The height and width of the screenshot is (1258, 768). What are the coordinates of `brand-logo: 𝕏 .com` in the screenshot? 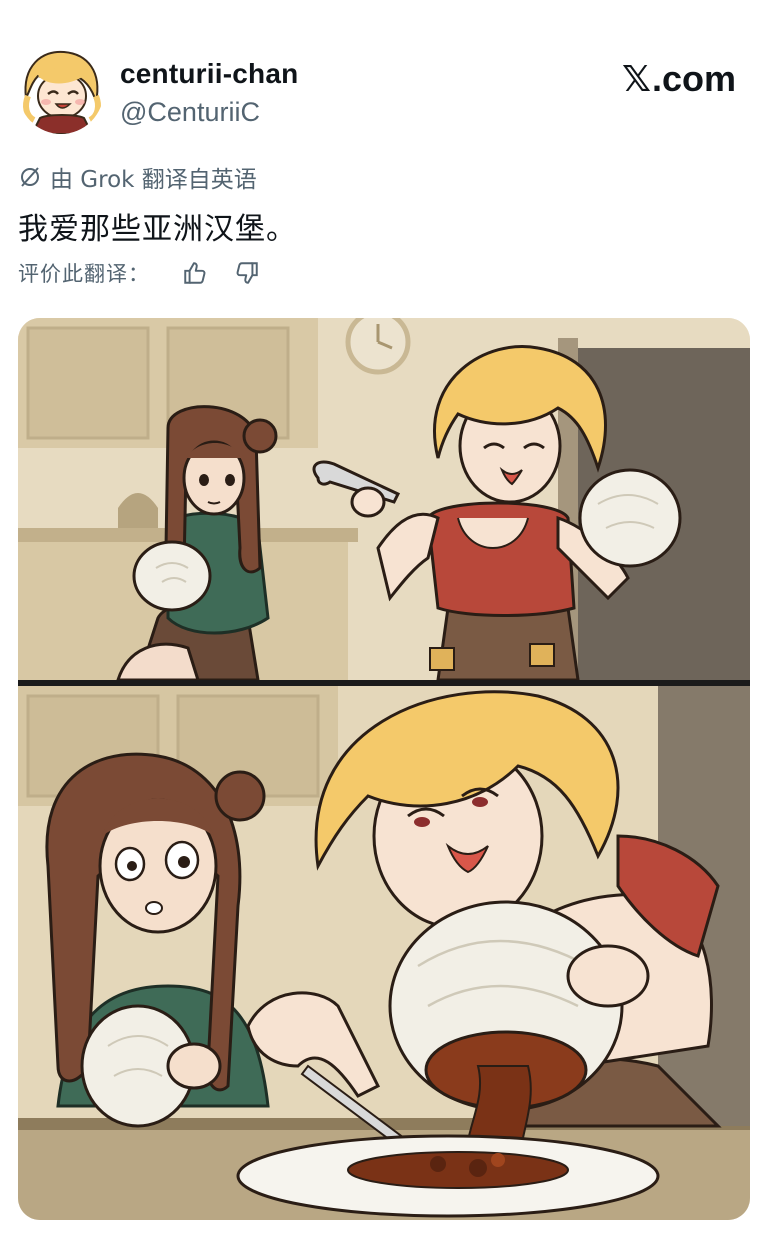 It's located at (679, 79).